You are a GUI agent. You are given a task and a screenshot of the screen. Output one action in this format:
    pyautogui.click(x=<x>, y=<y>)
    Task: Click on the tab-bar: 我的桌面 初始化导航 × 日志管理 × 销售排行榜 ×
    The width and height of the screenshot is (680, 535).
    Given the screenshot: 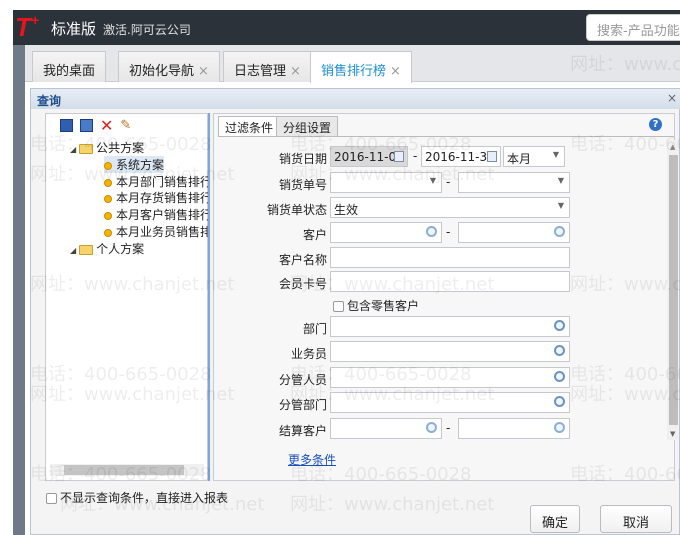 What is the action you would take?
    pyautogui.click(x=352, y=64)
    